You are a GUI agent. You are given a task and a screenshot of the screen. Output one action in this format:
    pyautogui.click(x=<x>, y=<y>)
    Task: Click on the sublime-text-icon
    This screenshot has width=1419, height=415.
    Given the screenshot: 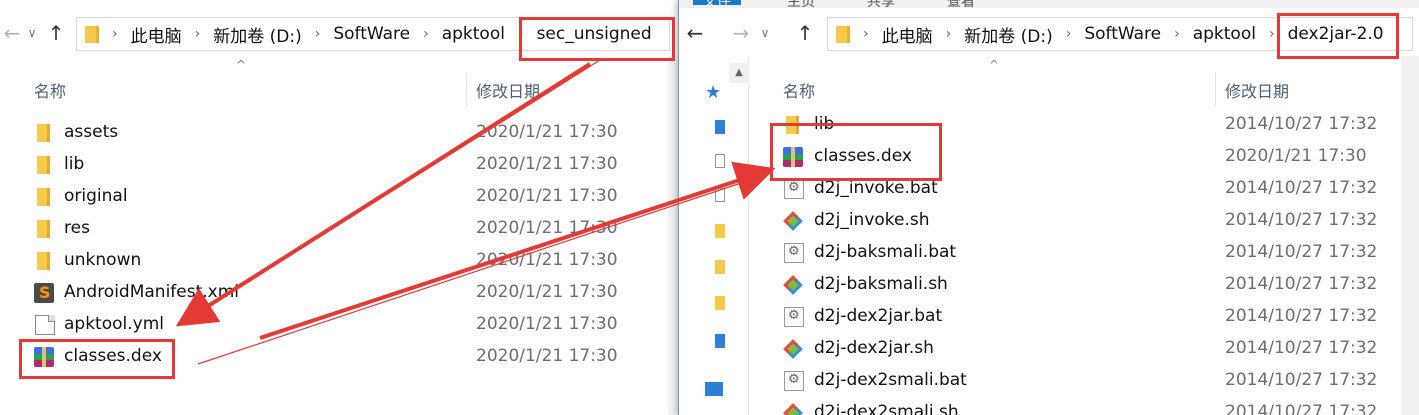 What is the action you would take?
    pyautogui.click(x=44, y=293)
    